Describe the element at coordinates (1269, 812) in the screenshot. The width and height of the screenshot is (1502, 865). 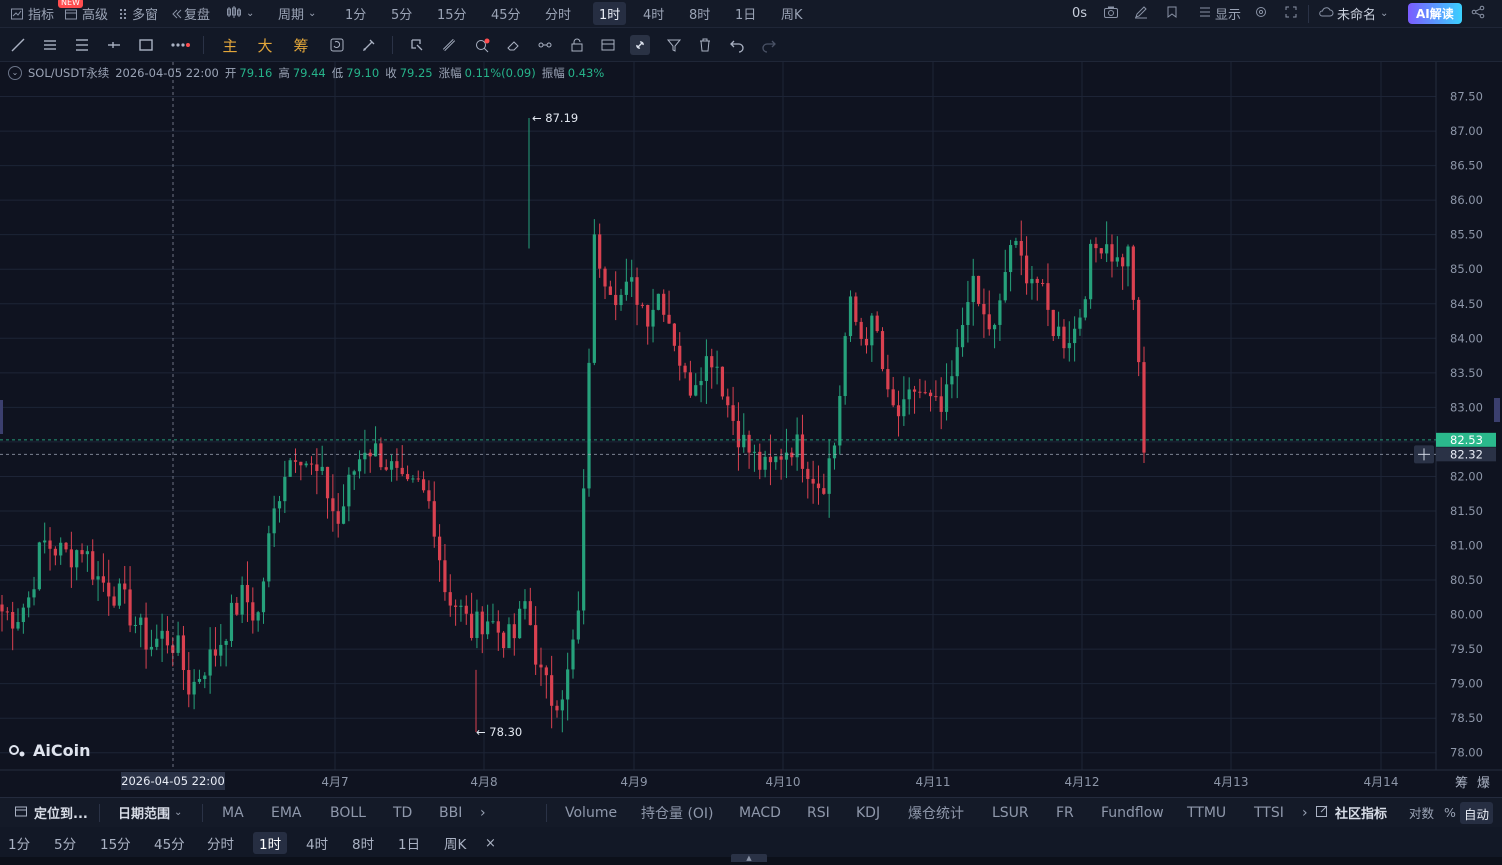
I see `sub-indicator-10: TTSI` at that location.